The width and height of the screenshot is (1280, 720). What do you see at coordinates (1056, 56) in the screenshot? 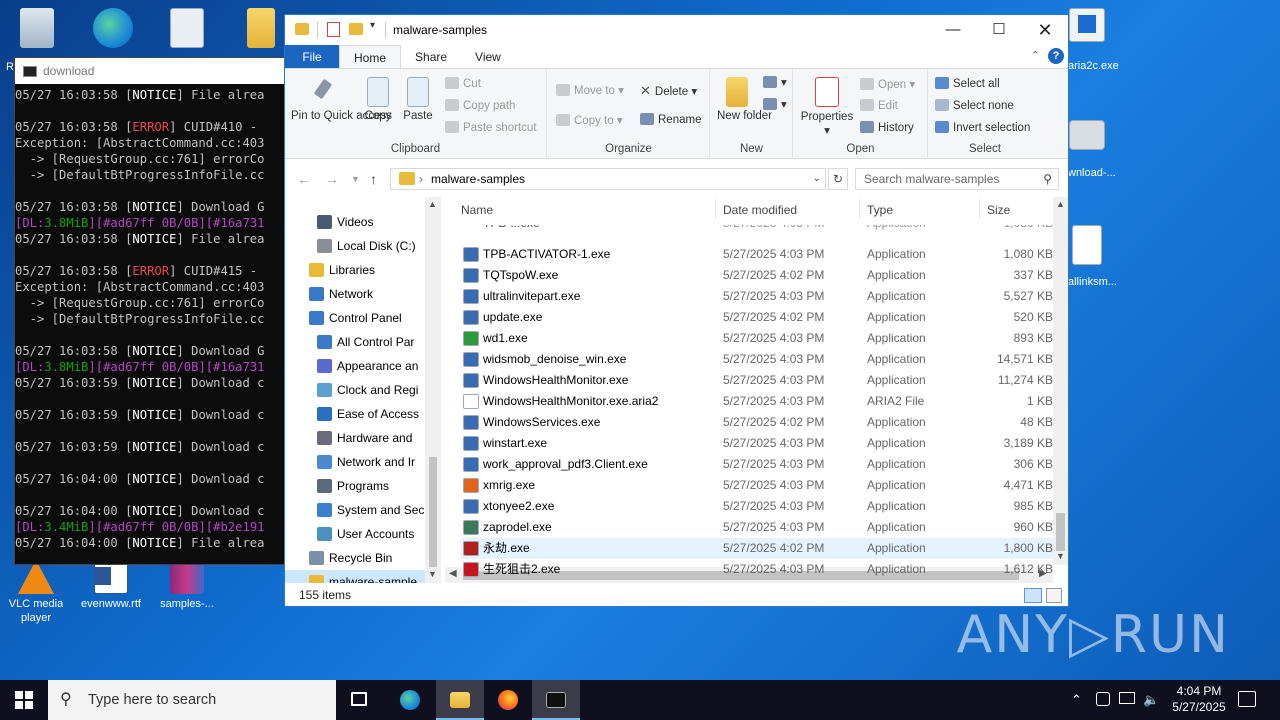
I see `help-icon: ?` at bounding box center [1056, 56].